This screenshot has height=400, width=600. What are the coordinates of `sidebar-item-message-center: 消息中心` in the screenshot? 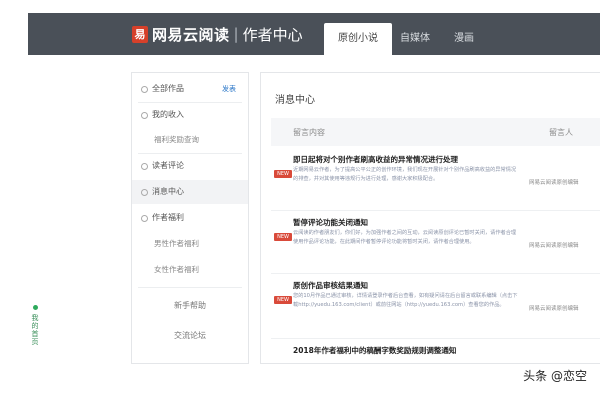 It's located at (190, 192).